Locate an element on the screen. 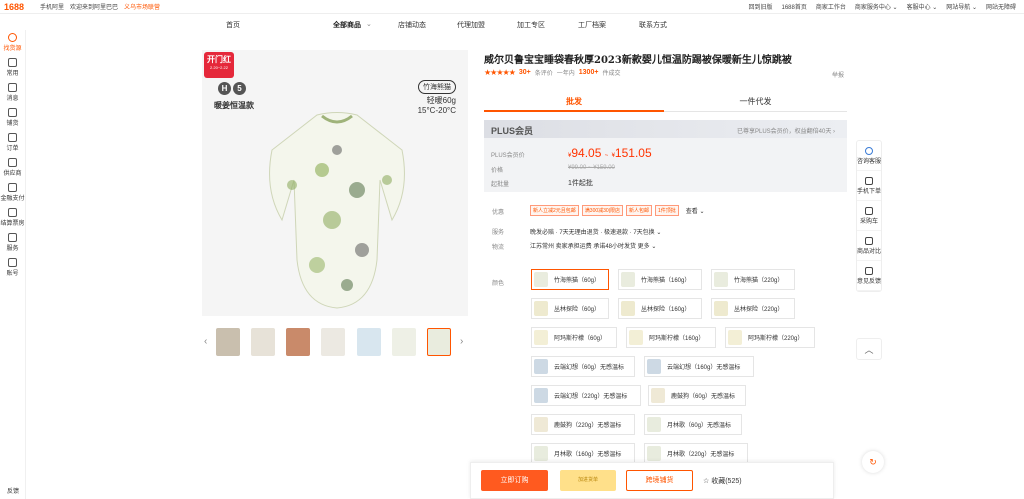 This screenshot has width=1024, height=499. color-option: 月林歌（60g）无感温标 is located at coordinates (693, 424).